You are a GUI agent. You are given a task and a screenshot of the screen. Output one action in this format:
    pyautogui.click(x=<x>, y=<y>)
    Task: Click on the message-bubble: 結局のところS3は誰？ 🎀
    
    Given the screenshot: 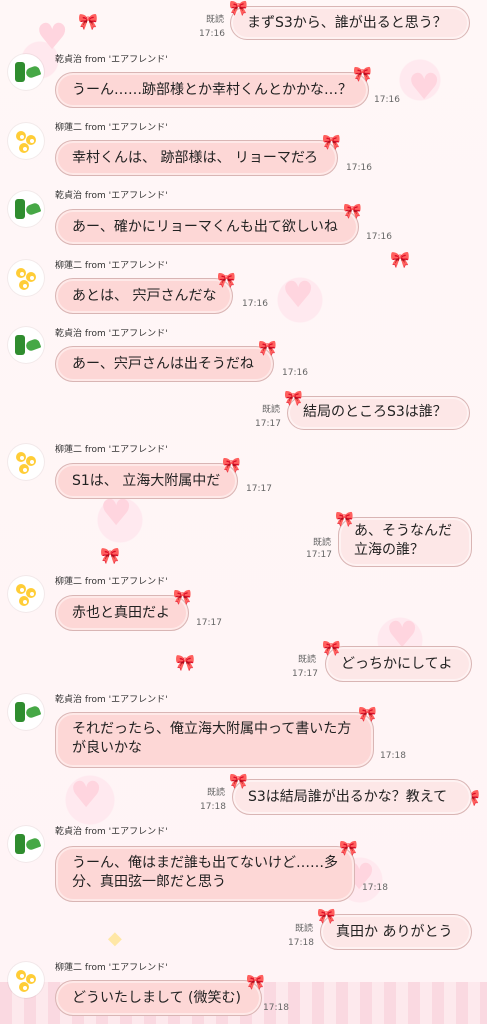 What is the action you would take?
    pyautogui.click(x=377, y=410)
    